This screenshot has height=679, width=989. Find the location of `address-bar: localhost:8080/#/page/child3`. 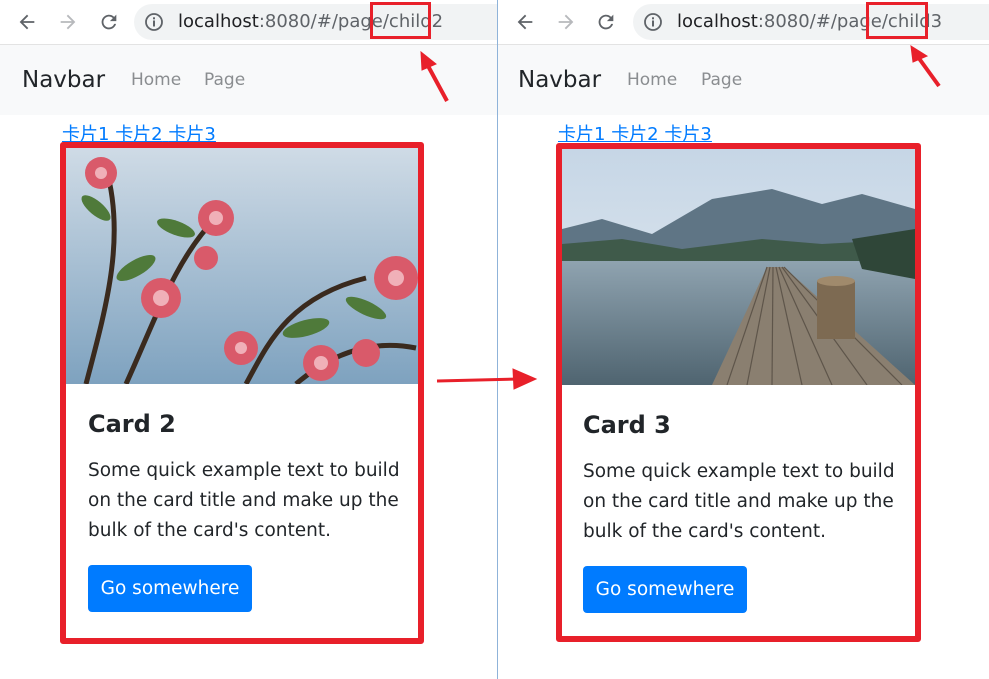

address-bar: localhost:8080/#/page/child3 is located at coordinates (811, 22).